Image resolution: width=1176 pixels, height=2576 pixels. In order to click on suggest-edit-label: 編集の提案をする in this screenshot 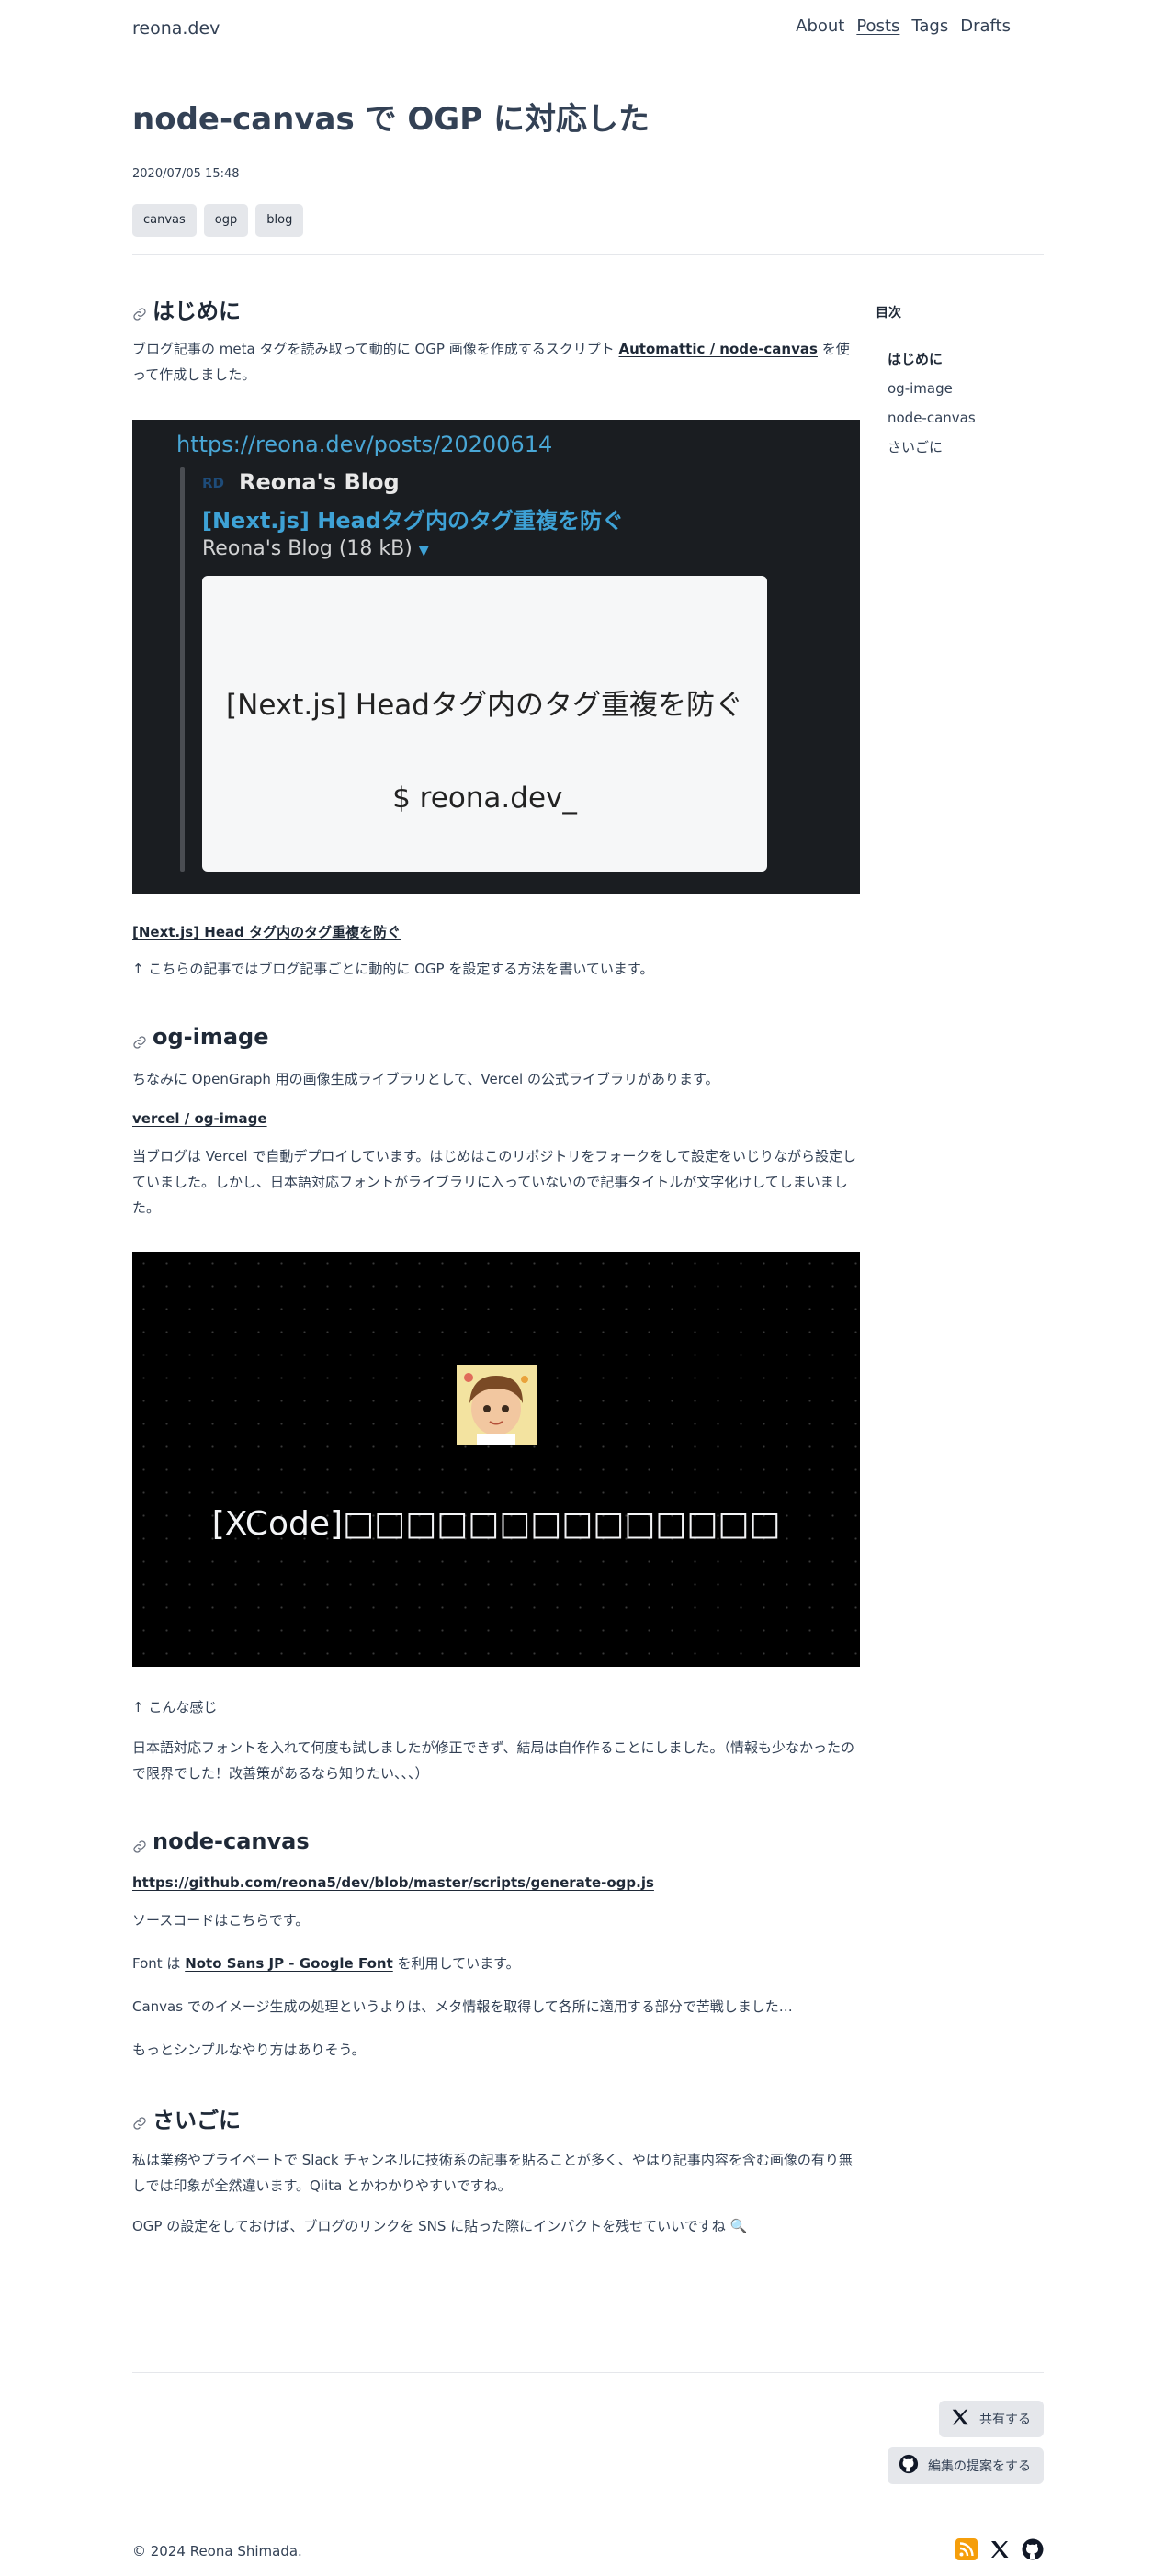, I will do `click(980, 2466)`.